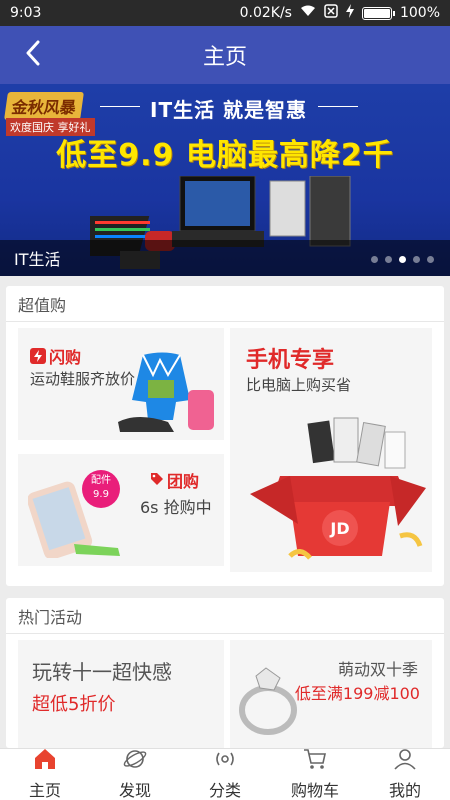 This screenshot has width=450, height=800. Describe the element at coordinates (338, 488) in the screenshot. I see `gift-box-image: JD` at that location.